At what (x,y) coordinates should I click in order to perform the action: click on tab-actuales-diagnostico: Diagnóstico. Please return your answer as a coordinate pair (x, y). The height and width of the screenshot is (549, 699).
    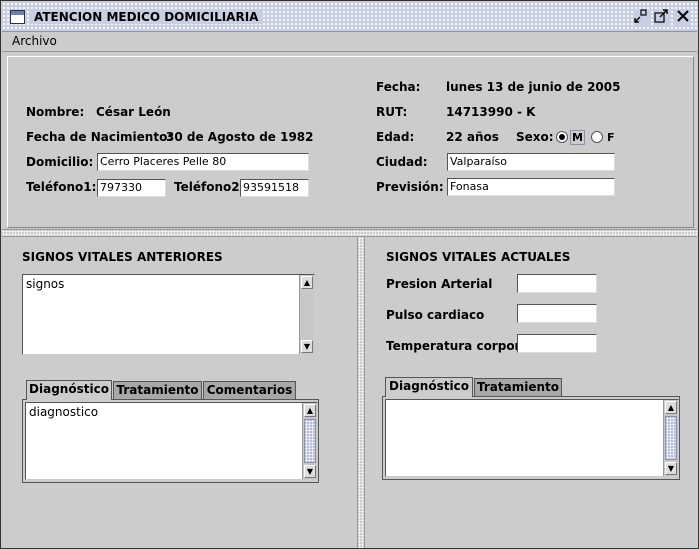
    Looking at the image, I should click on (429, 387).